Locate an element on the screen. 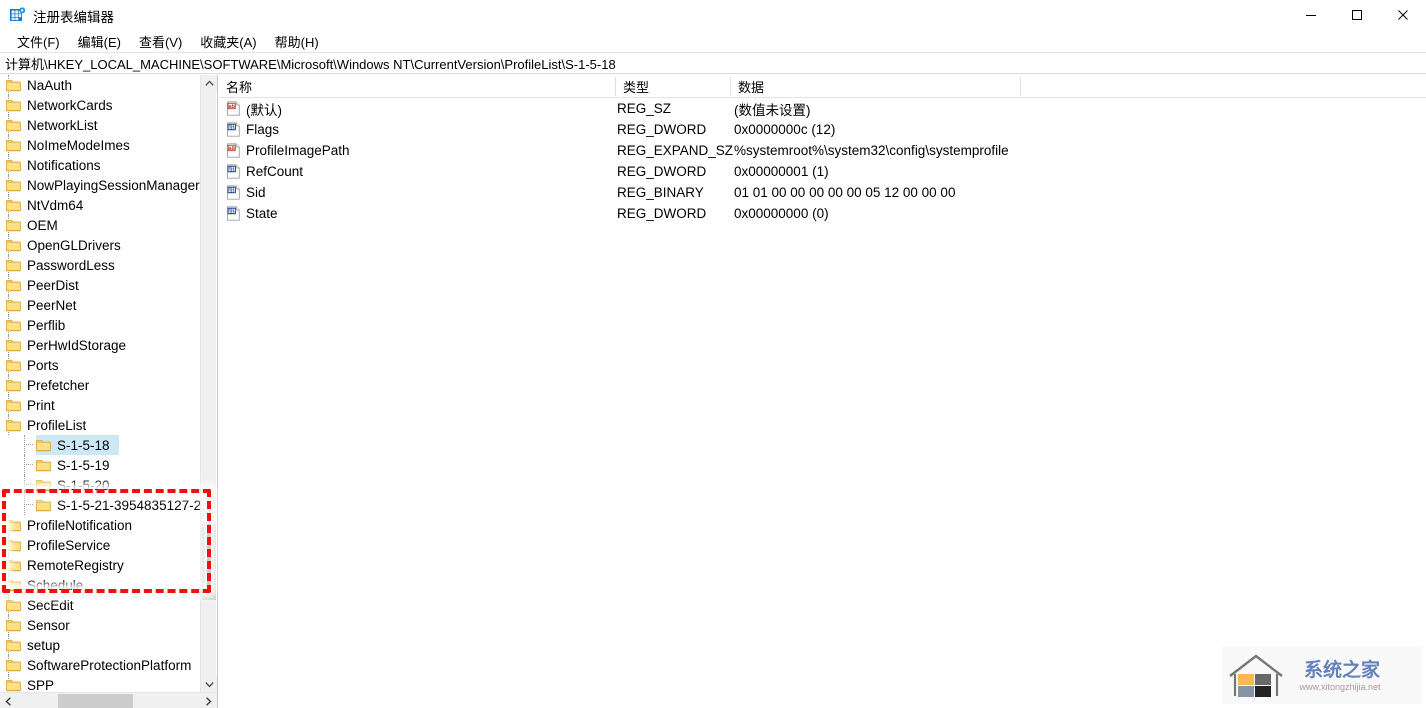  tree-item-peerdist: PeerDist is located at coordinates (100, 285).